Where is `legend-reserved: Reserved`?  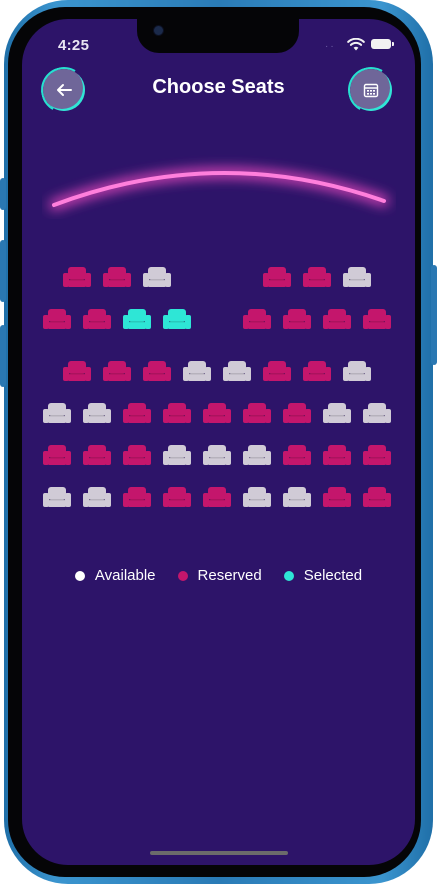 legend-reserved: Reserved is located at coordinates (219, 575).